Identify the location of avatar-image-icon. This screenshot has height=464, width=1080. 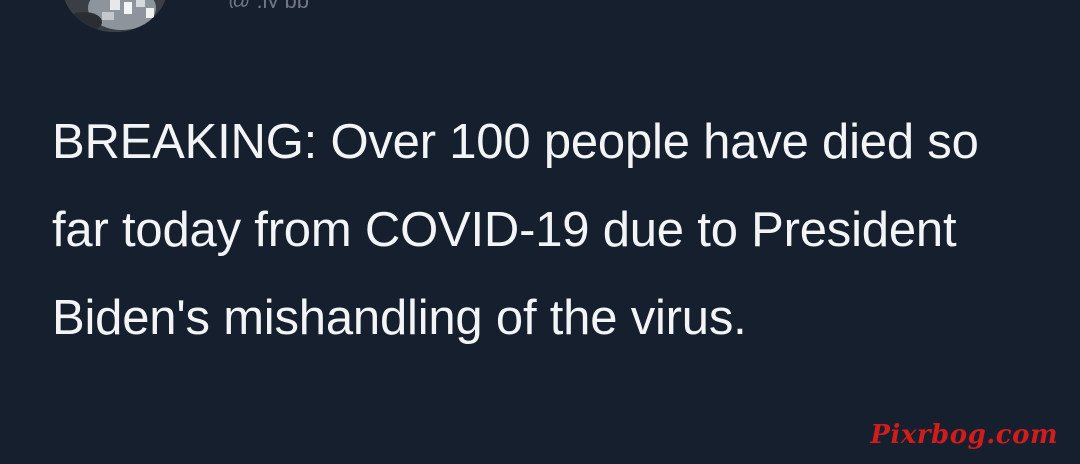
(115, 16).